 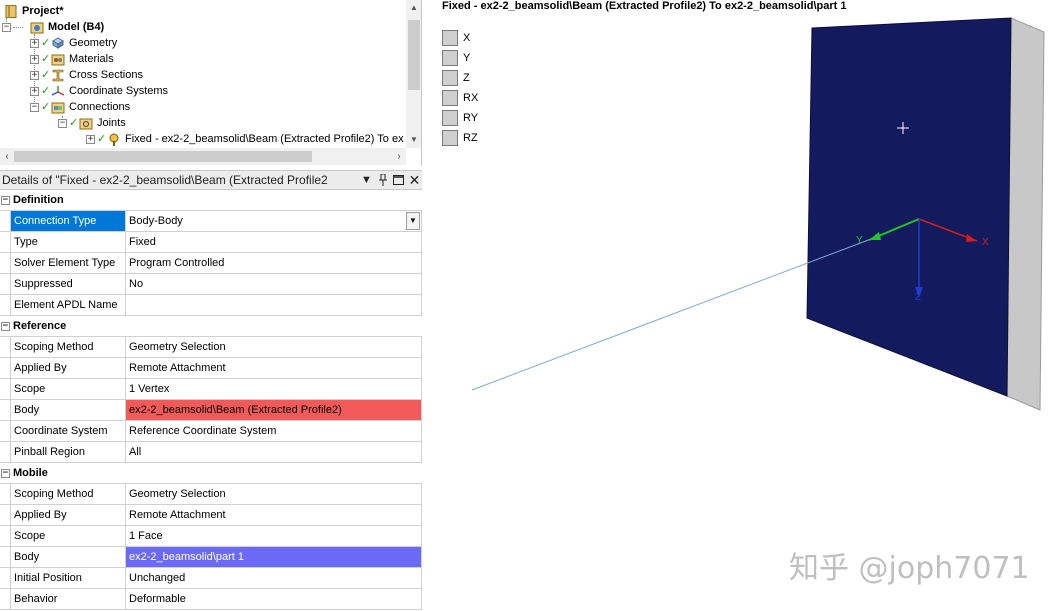 What do you see at coordinates (274, 221) in the screenshot?
I see `connection-type-select: Body-Body ▼` at bounding box center [274, 221].